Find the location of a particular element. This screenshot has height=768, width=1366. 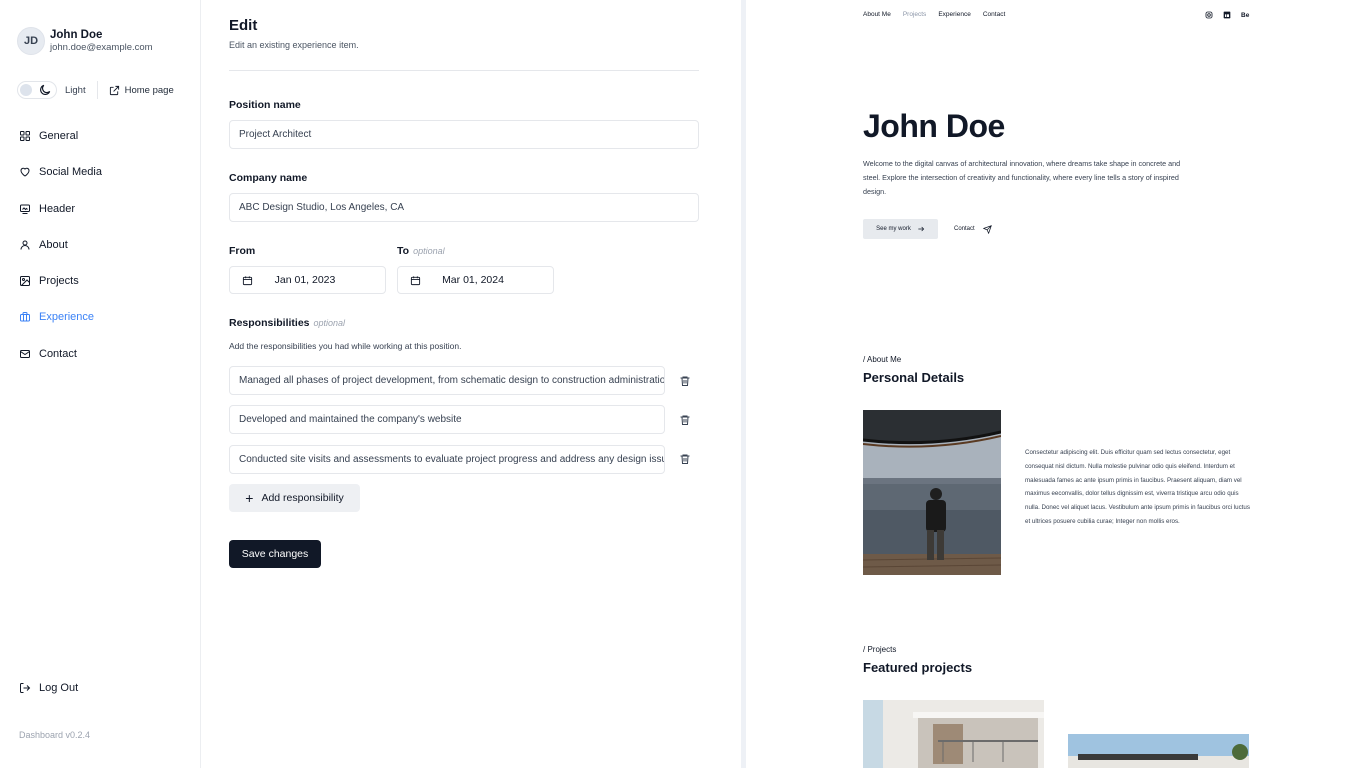

version-label: Dashboard v0.2.4 is located at coordinates (55, 735).